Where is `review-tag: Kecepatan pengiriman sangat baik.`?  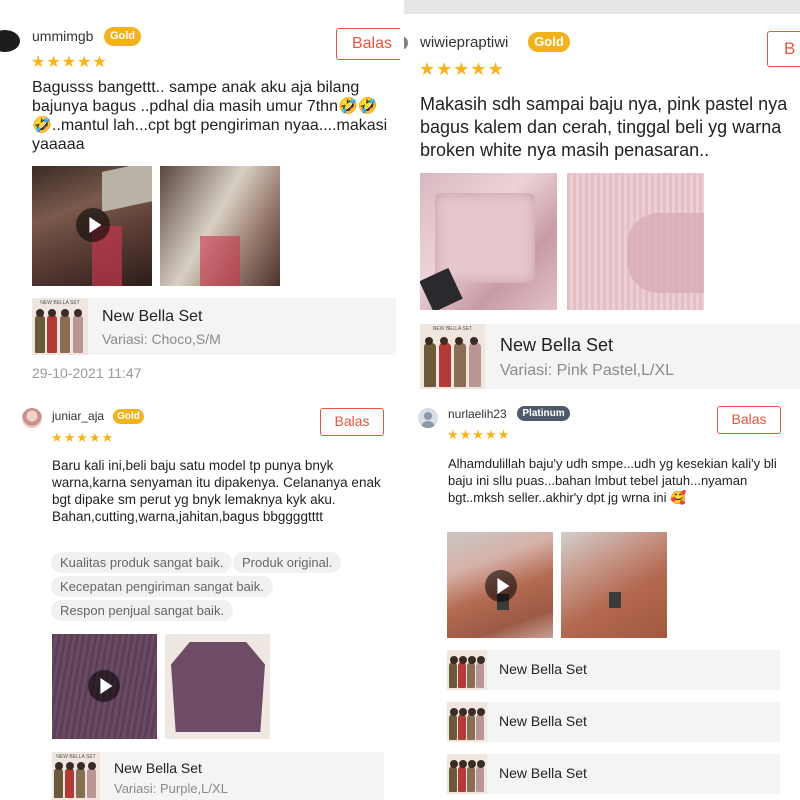 review-tag: Kecepatan pengiriman sangat baik. is located at coordinates (162, 586).